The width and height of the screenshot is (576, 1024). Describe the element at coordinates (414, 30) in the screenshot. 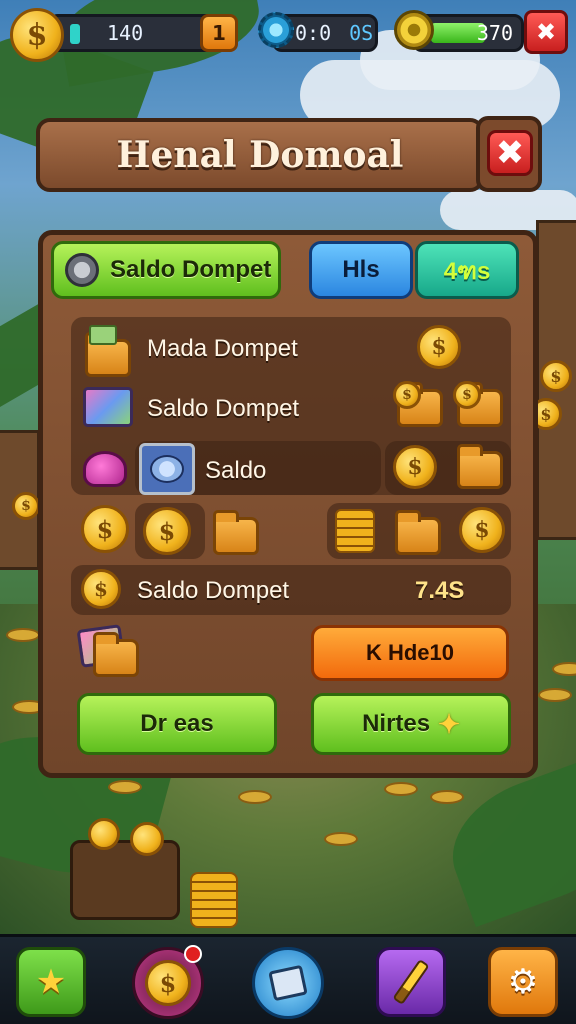

I see `energy-icon` at that location.